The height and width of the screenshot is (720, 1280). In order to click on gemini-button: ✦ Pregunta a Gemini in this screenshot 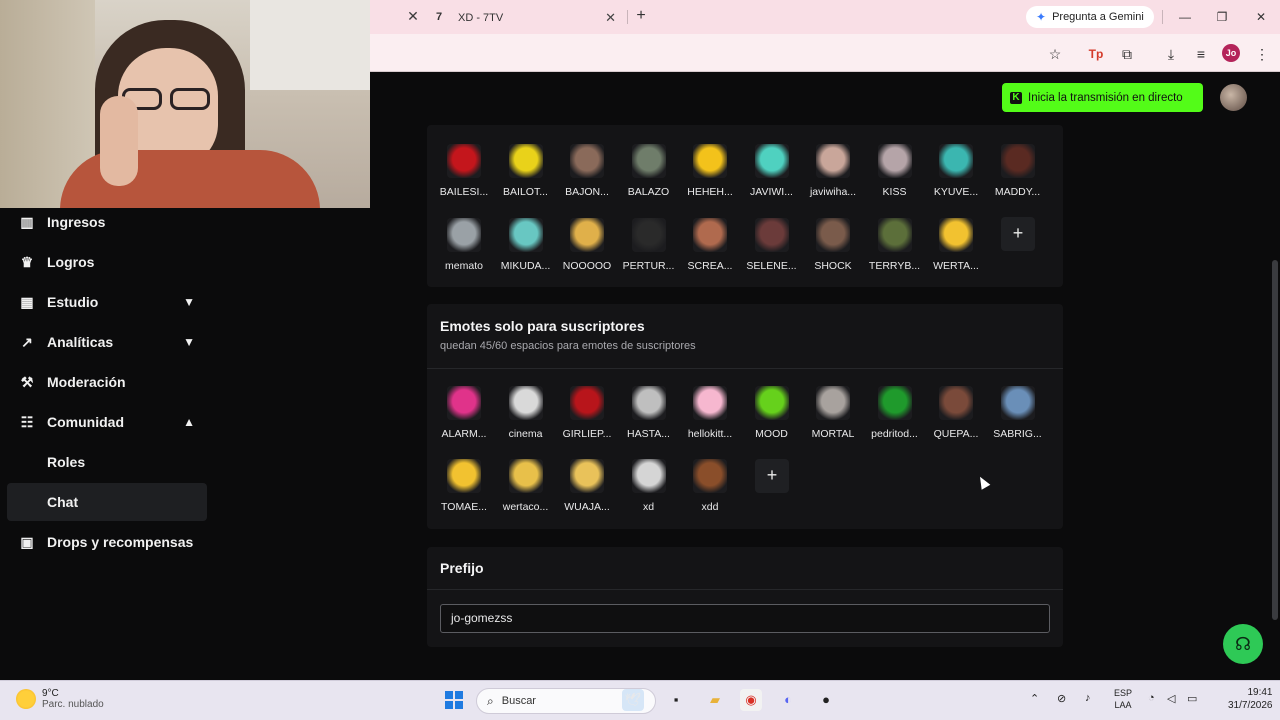, I will do `click(1090, 17)`.